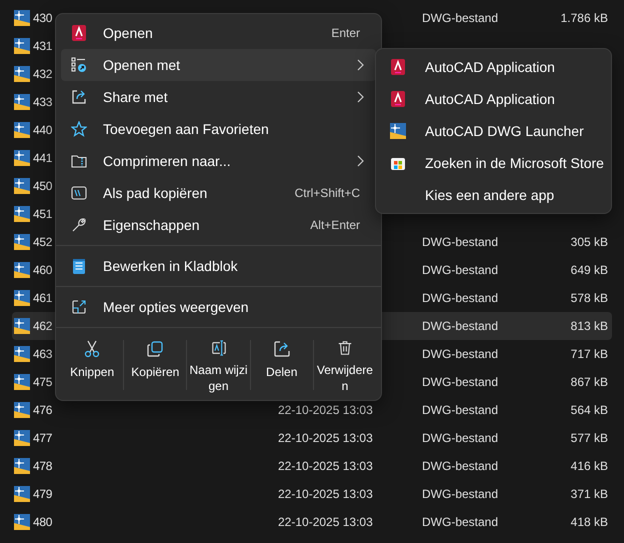 The image size is (624, 543). What do you see at coordinates (42, 494) in the screenshot?
I see `file-name: 479` at bounding box center [42, 494].